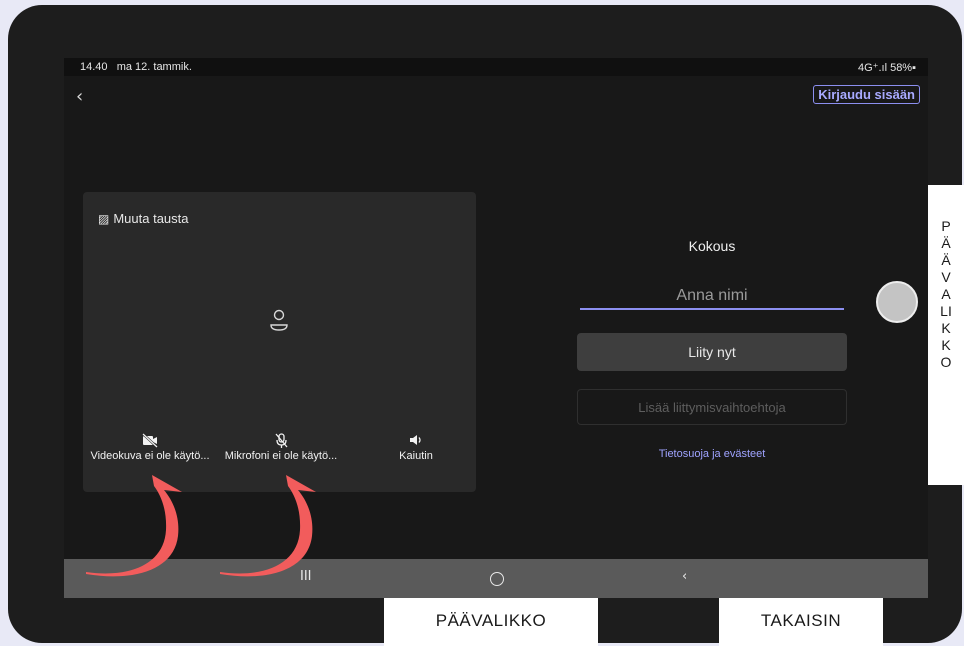 The width and height of the screenshot is (964, 646). I want to click on change-background-button: ▨ Muuta tausta, so click(143, 218).